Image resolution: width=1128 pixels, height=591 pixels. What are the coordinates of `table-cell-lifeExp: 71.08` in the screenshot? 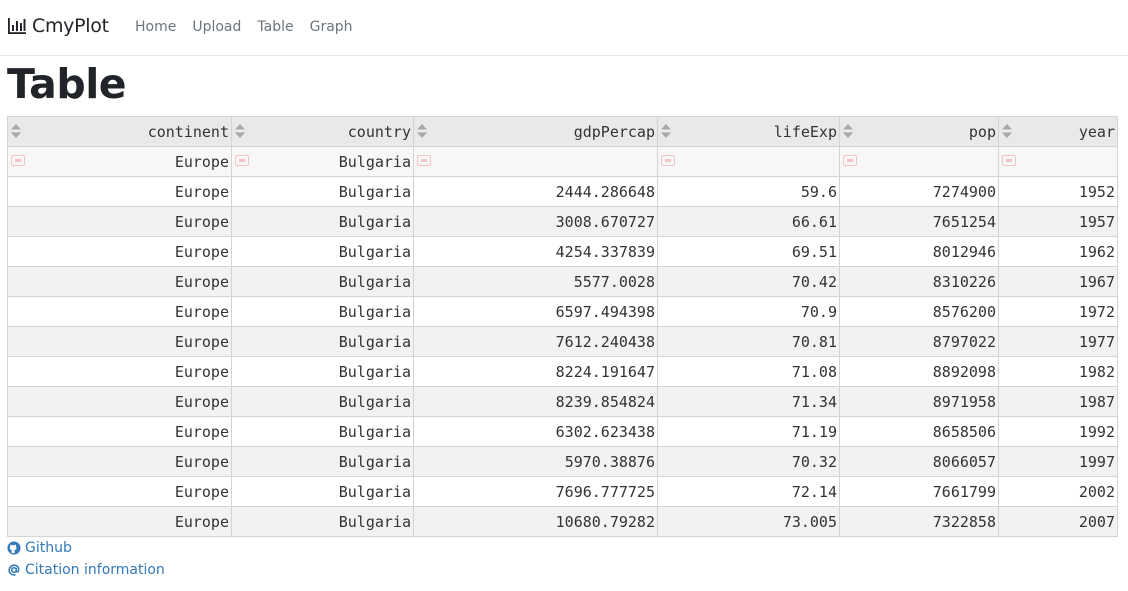 It's located at (748, 371).